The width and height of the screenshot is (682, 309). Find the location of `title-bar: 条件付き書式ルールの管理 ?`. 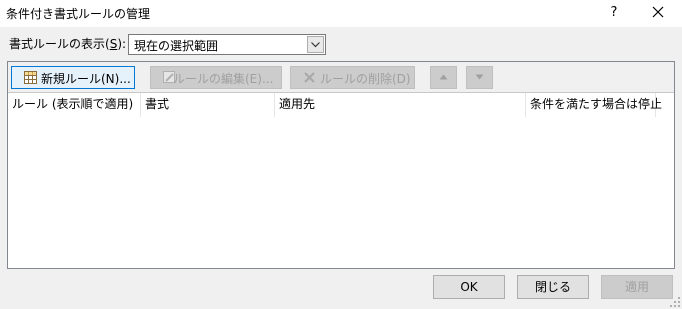

title-bar: 条件付き書式ルールの管理 ? is located at coordinates (341, 13).